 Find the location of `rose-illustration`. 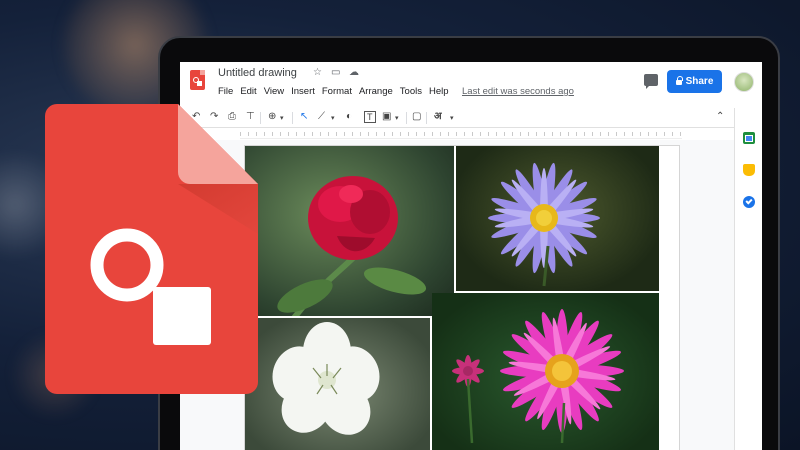

rose-illustration is located at coordinates (352, 246).